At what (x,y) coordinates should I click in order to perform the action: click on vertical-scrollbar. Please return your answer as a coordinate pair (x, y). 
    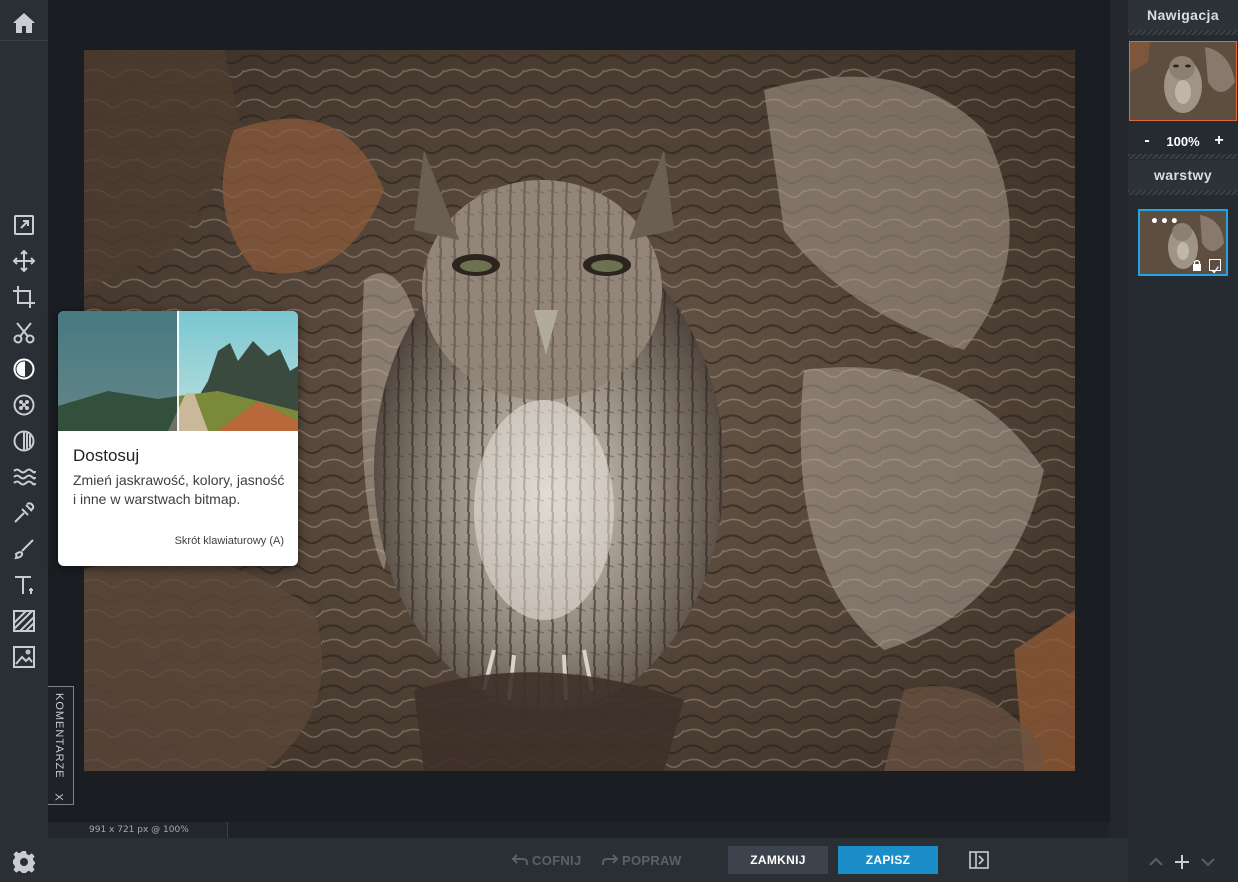
    Looking at the image, I should click on (1119, 411).